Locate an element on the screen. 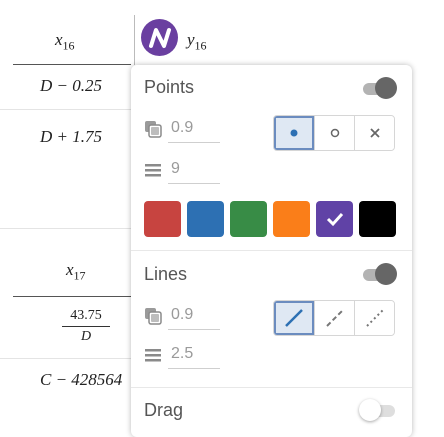 The height and width of the screenshot is (437, 444). series-style-button is located at coordinates (159, 37).